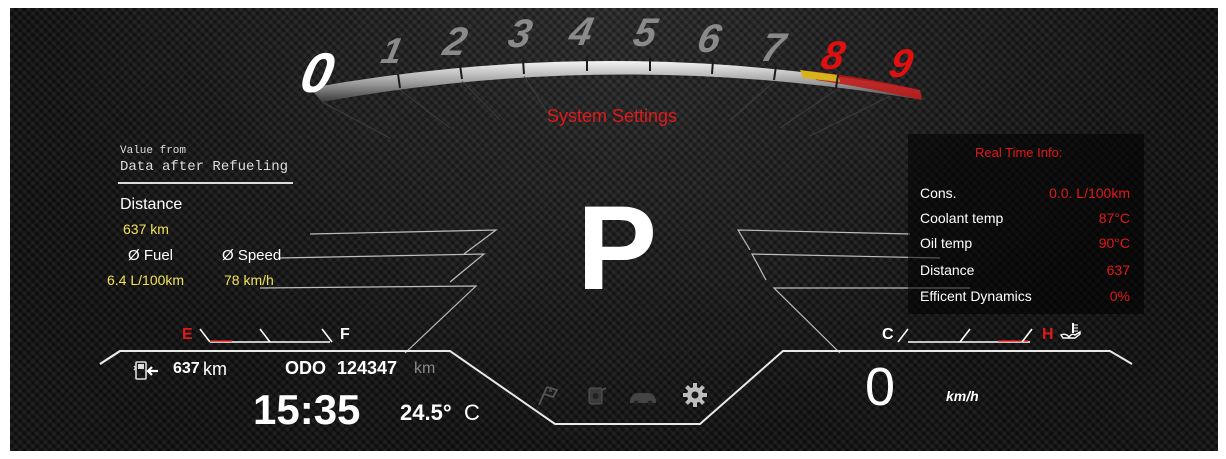 This screenshot has width=1226, height=459. What do you see at coordinates (266, 335) in the screenshot?
I see `fuel-gauge-bar` at bounding box center [266, 335].